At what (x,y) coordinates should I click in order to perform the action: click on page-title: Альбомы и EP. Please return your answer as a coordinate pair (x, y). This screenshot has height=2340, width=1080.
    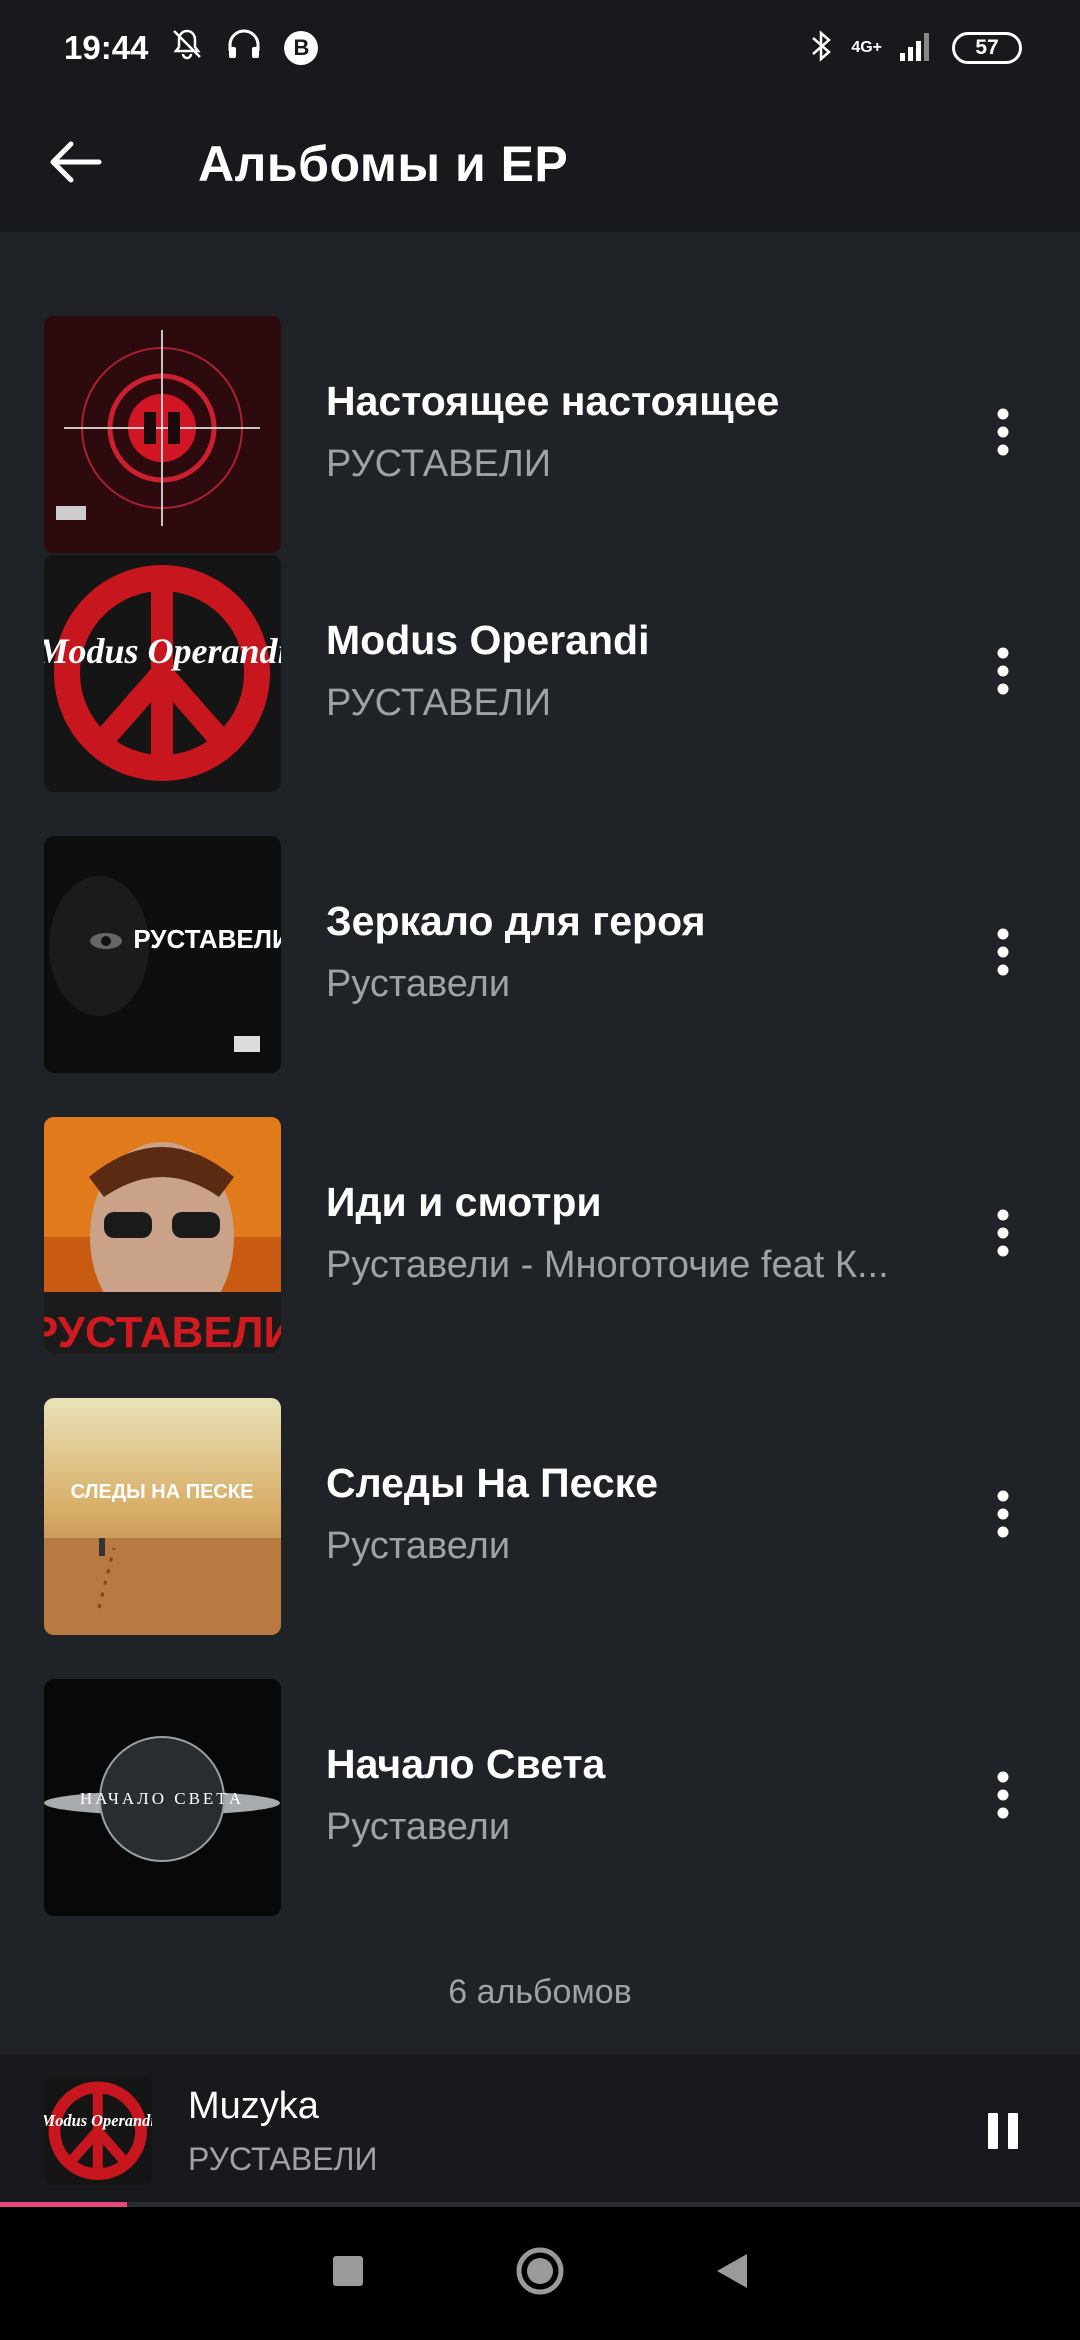
    Looking at the image, I should click on (383, 164).